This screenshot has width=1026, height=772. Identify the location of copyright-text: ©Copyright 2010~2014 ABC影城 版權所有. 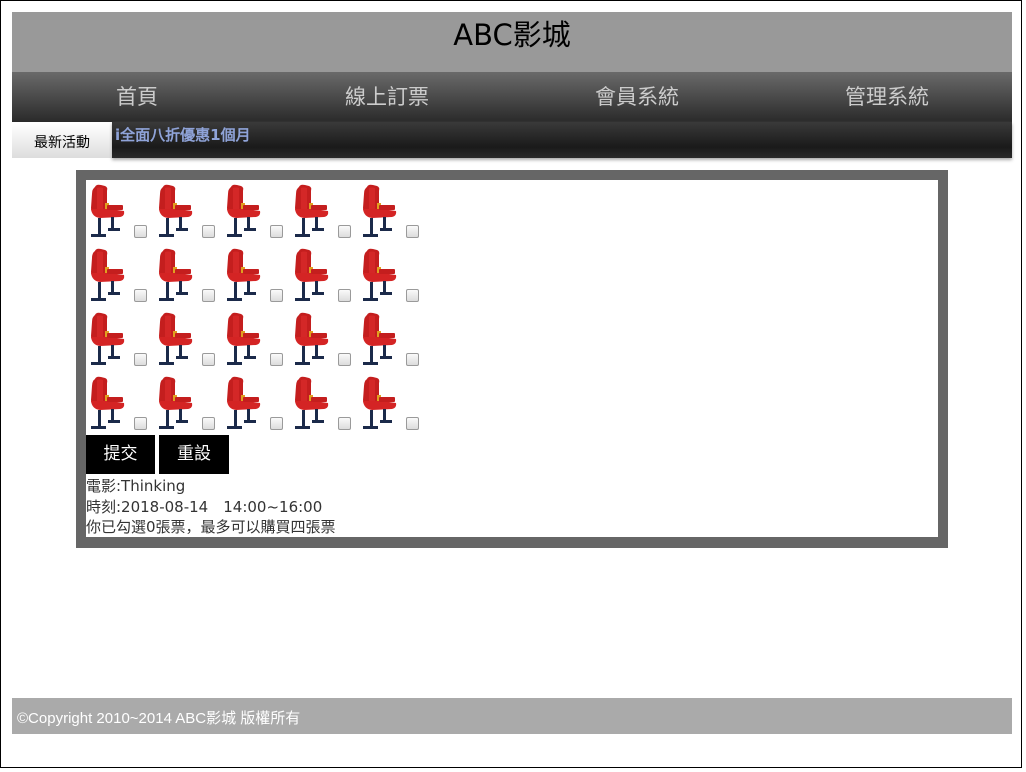
(159, 718).